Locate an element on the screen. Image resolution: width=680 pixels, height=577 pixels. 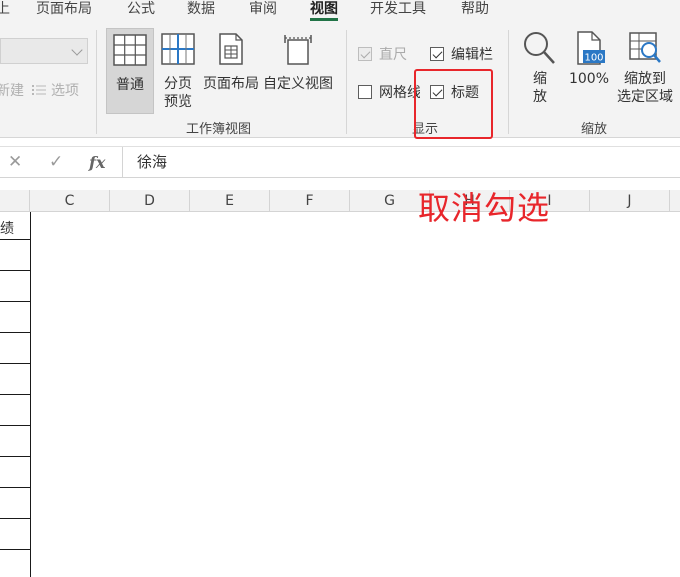
zoom-100-button: 100 100% is located at coordinates (589, 72).